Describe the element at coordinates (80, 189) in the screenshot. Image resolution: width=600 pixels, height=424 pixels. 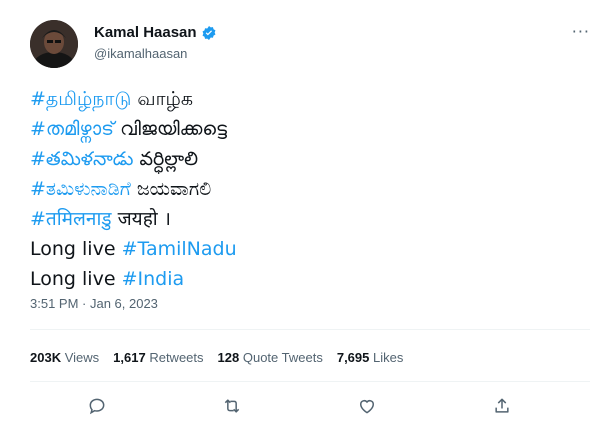
I see `hashtag-link: #ತಮಿಳುನಾಡಿಗೆ` at that location.